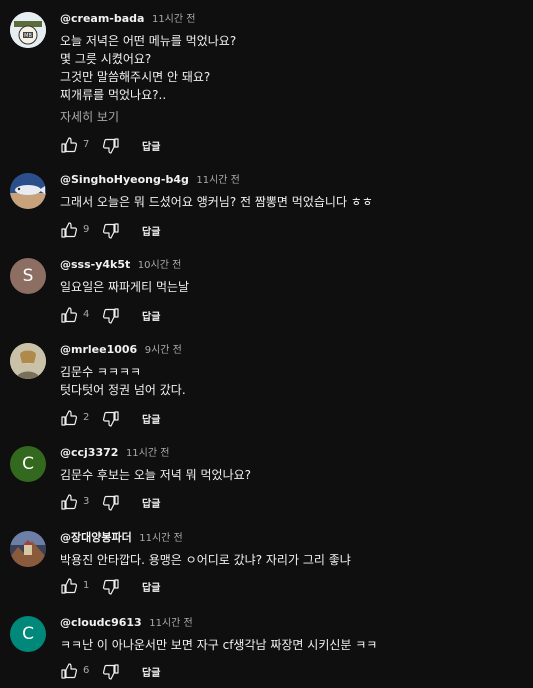  What do you see at coordinates (106, 59) in the screenshot?
I see `comment-line: 몇 그릇 시켰어요?` at bounding box center [106, 59].